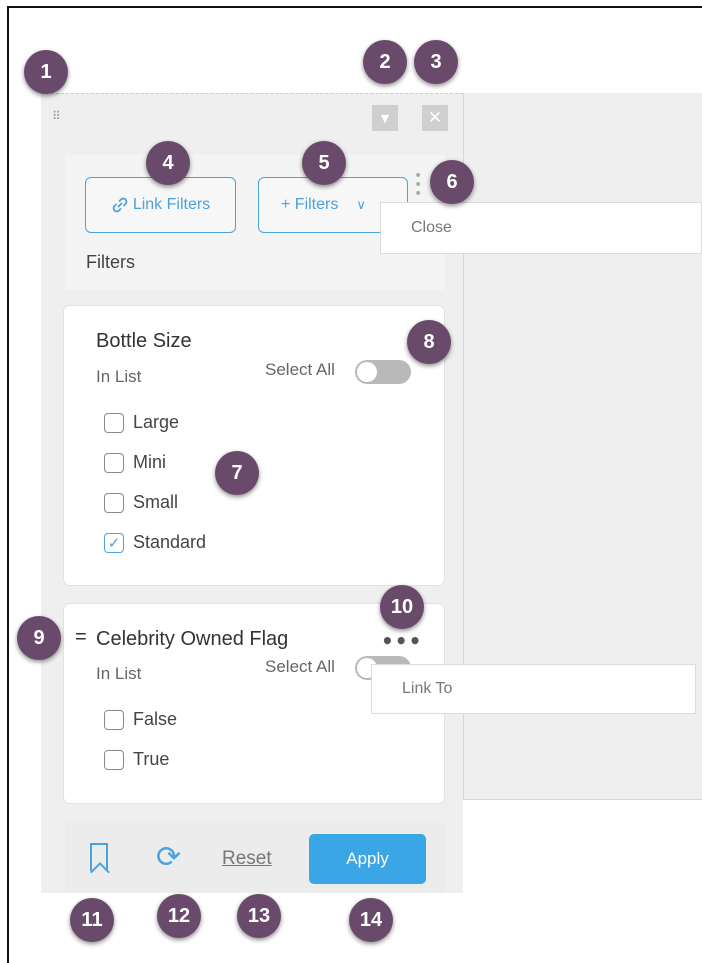 This screenshot has width=702, height=963. I want to click on reset-link: Reset, so click(247, 859).